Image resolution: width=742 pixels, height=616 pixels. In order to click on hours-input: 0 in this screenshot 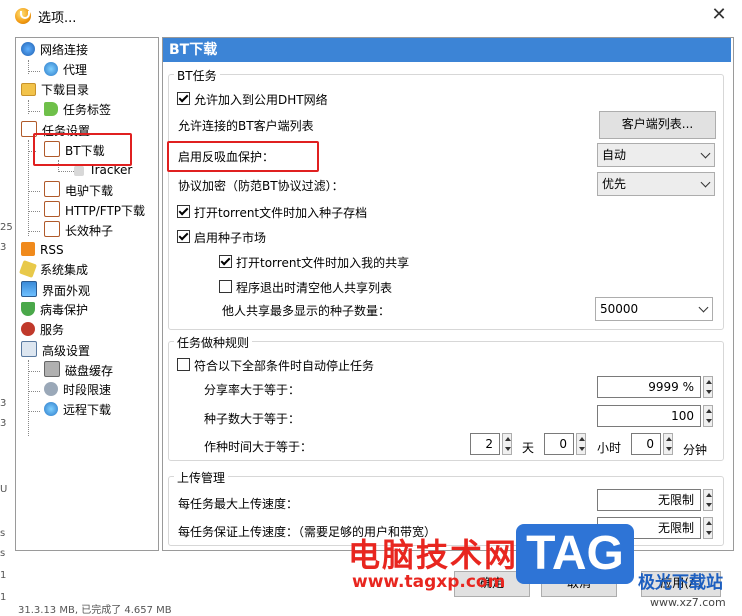, I will do `click(559, 444)`.